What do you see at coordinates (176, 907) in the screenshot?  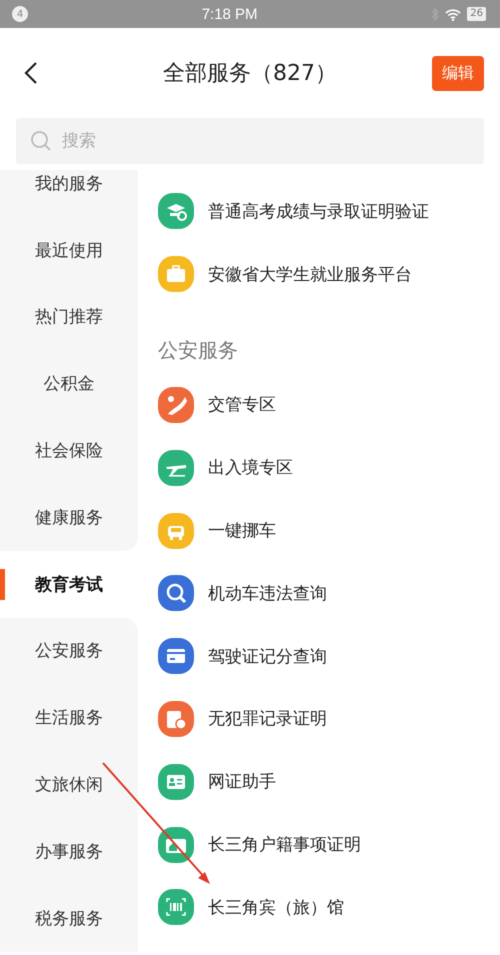 I see `barcode-icon` at bounding box center [176, 907].